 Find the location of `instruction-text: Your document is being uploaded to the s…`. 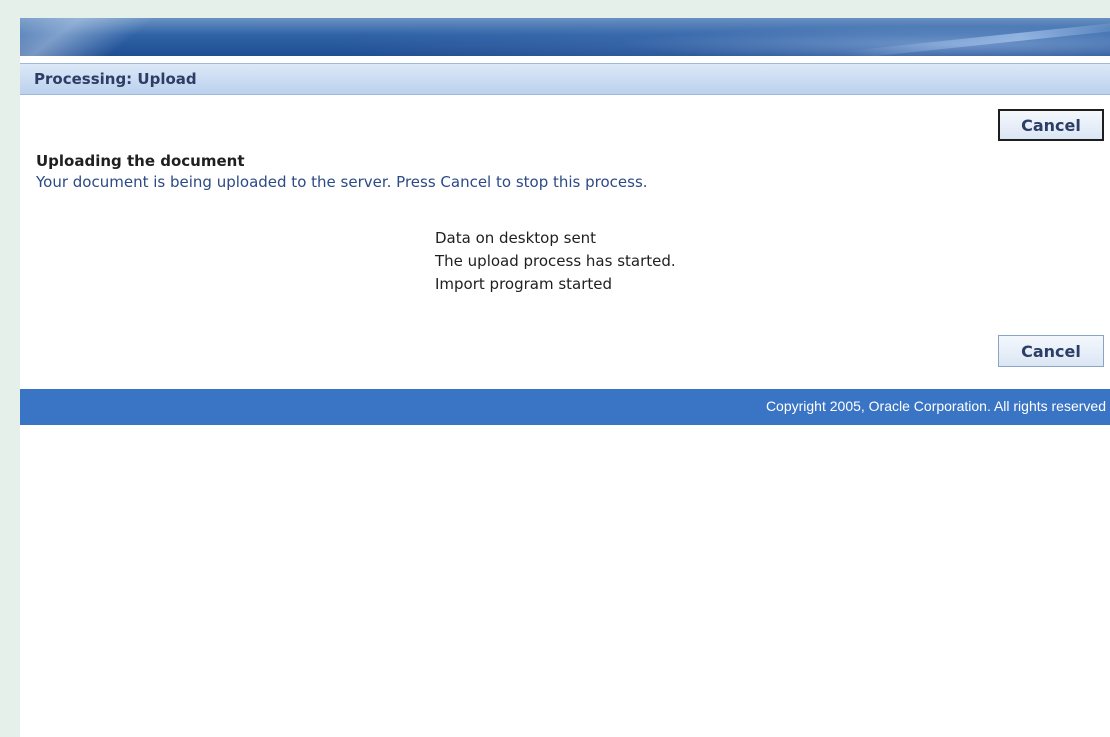

instruction-text: Your document is being uploaded to the s… is located at coordinates (342, 182).